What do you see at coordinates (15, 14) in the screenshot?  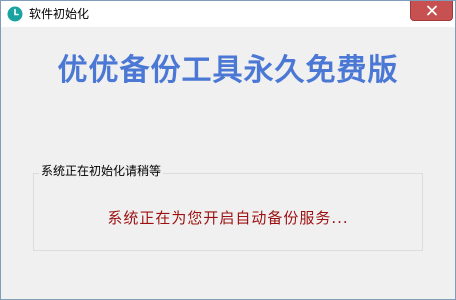 I see `clock-icon` at bounding box center [15, 14].